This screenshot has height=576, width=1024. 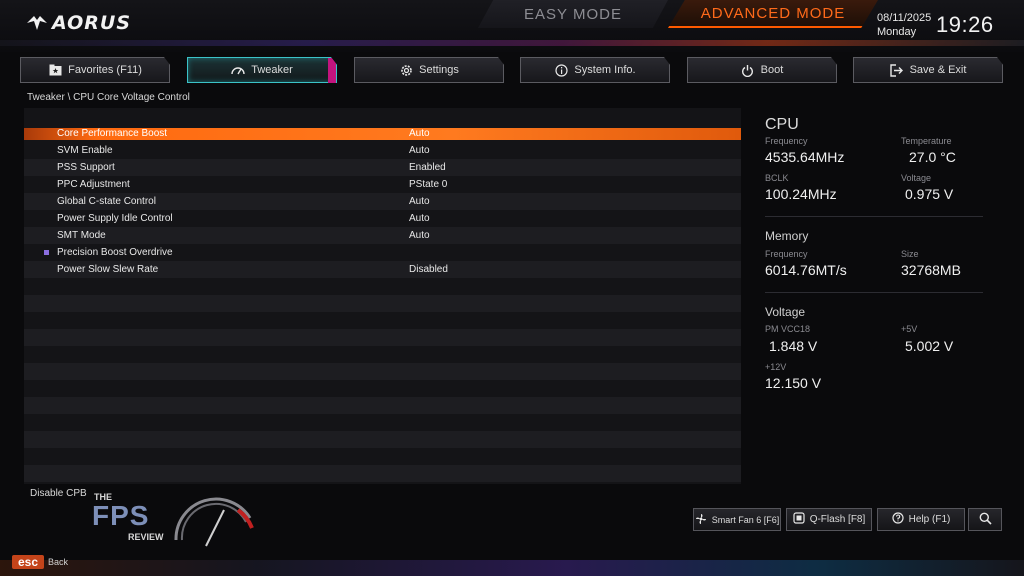 I want to click on setting-row-precision-boost-overdrive: Precision Boost Overdrive, so click(x=382, y=252).